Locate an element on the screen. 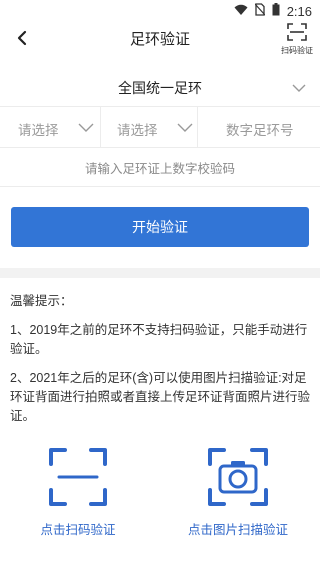  scan-frame-icon is located at coordinates (78, 477).